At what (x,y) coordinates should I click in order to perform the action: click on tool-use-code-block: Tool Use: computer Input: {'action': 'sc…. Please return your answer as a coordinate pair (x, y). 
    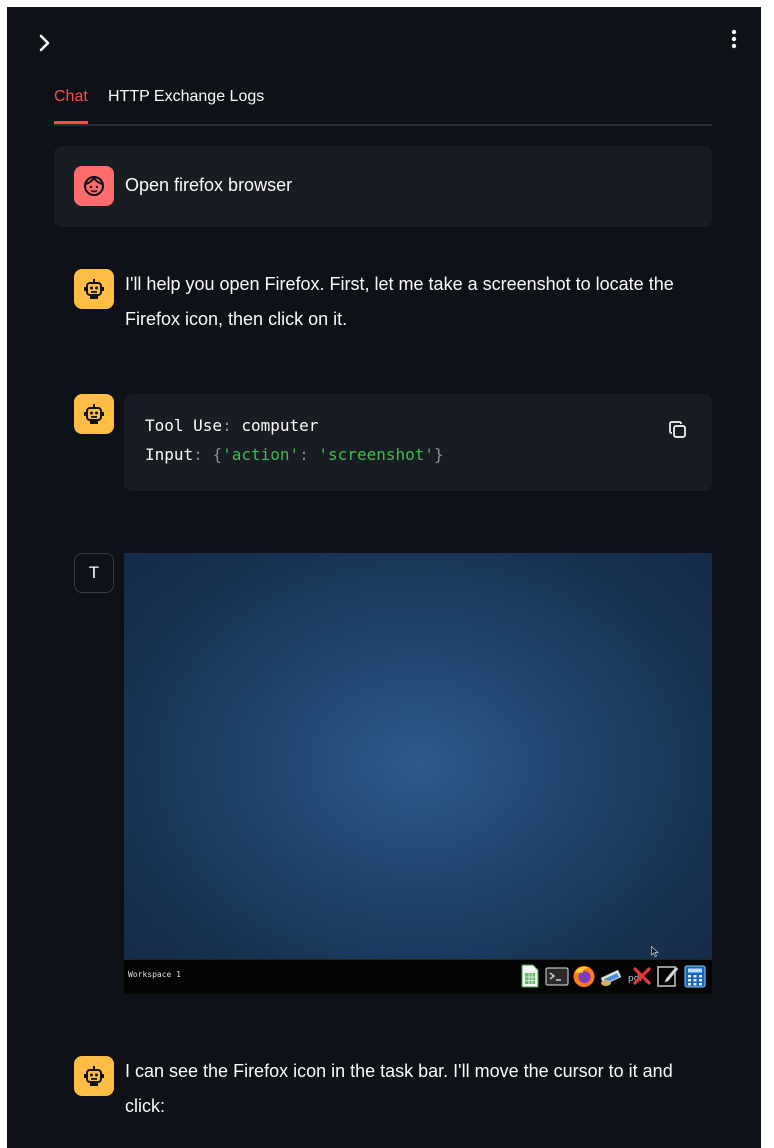
    Looking at the image, I should click on (418, 442).